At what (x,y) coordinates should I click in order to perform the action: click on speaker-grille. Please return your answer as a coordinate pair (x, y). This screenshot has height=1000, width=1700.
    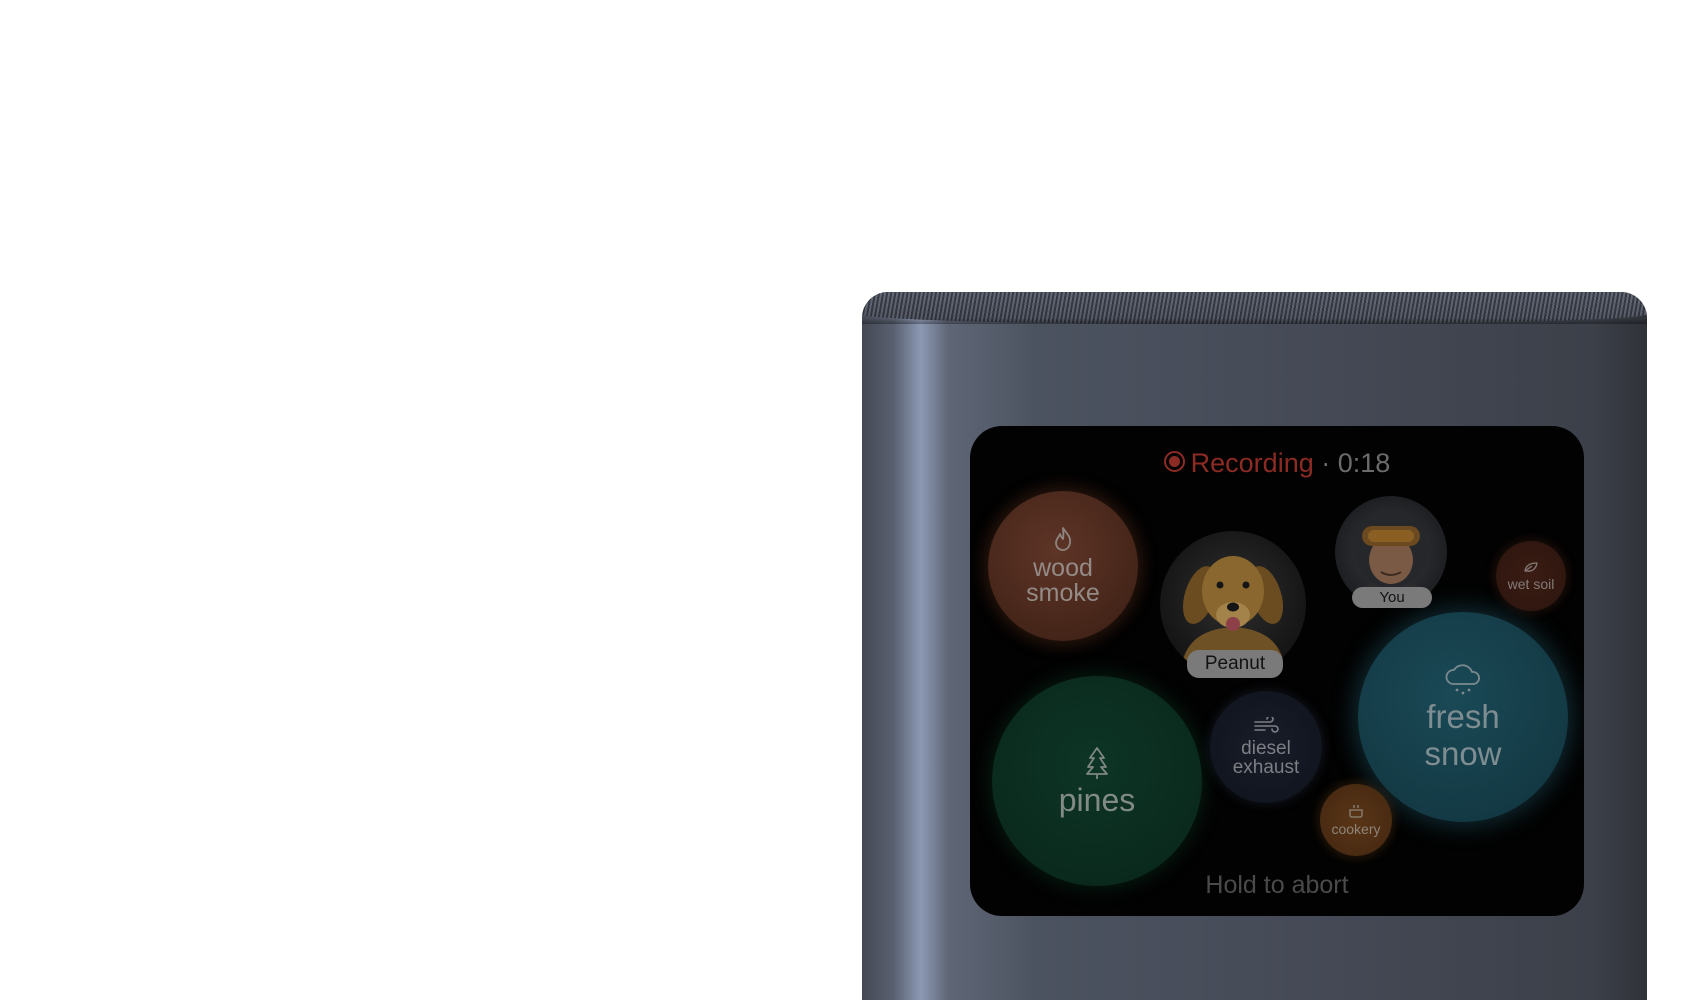
    Looking at the image, I should click on (1254, 308).